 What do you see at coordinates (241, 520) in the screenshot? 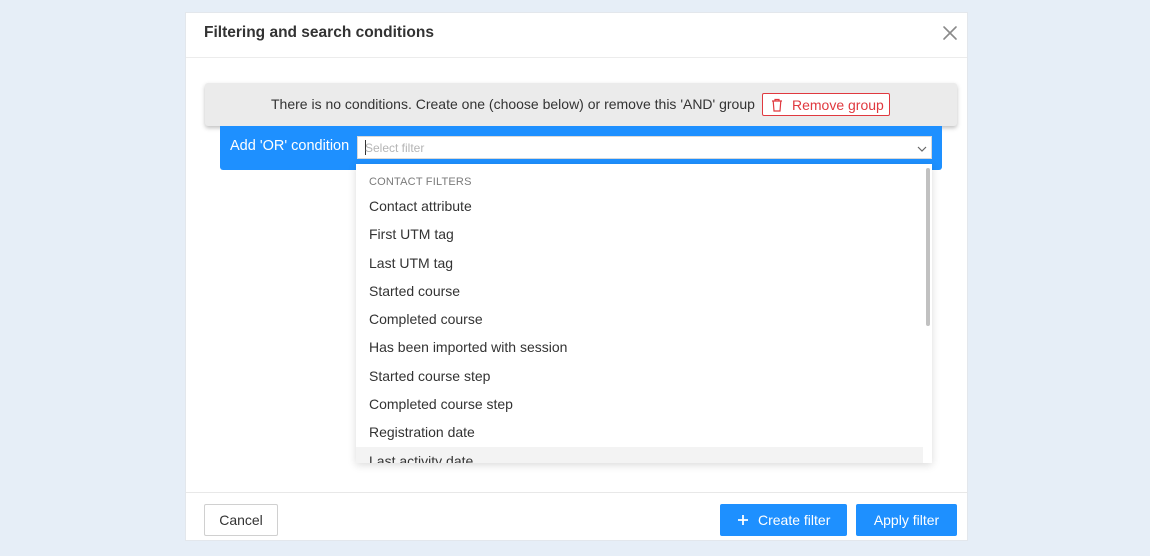
I see `cancel-button: Cancel` at bounding box center [241, 520].